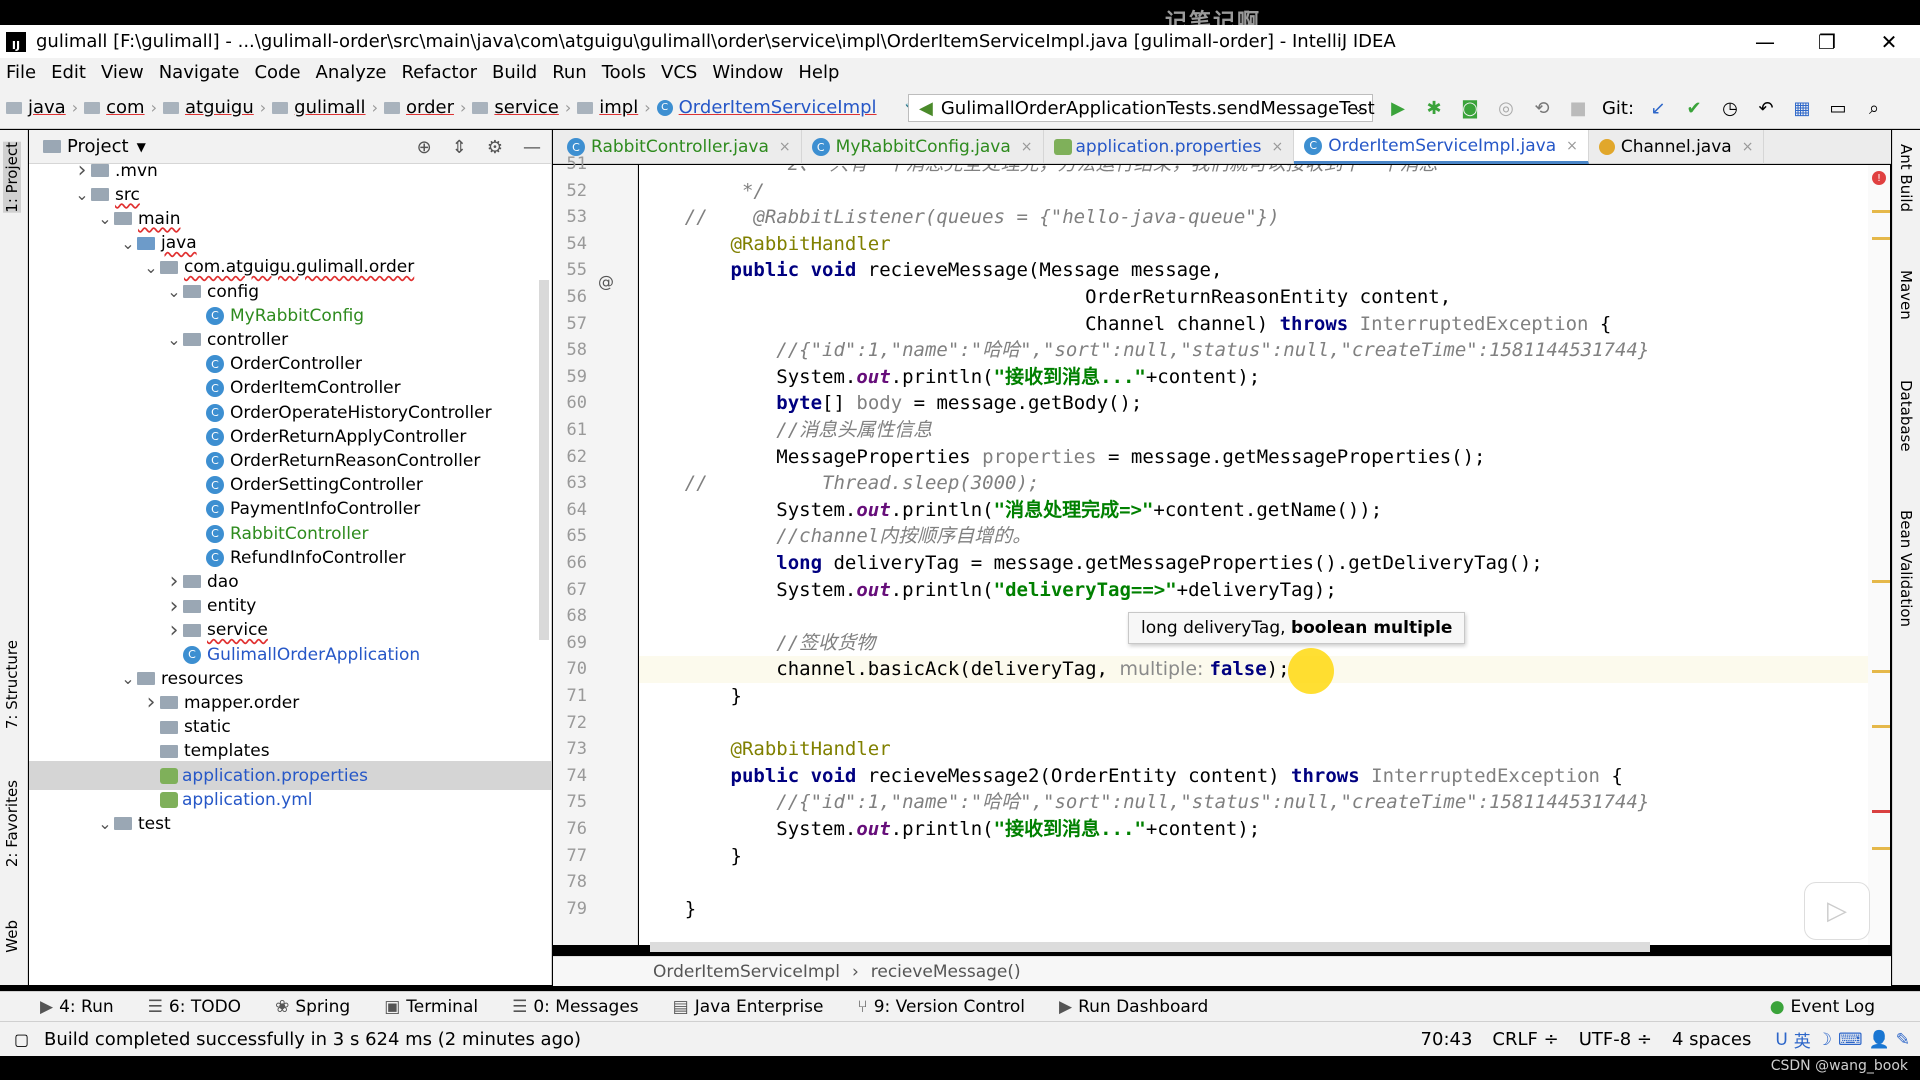  I want to click on status-panel-icon: ▢, so click(21, 1039).